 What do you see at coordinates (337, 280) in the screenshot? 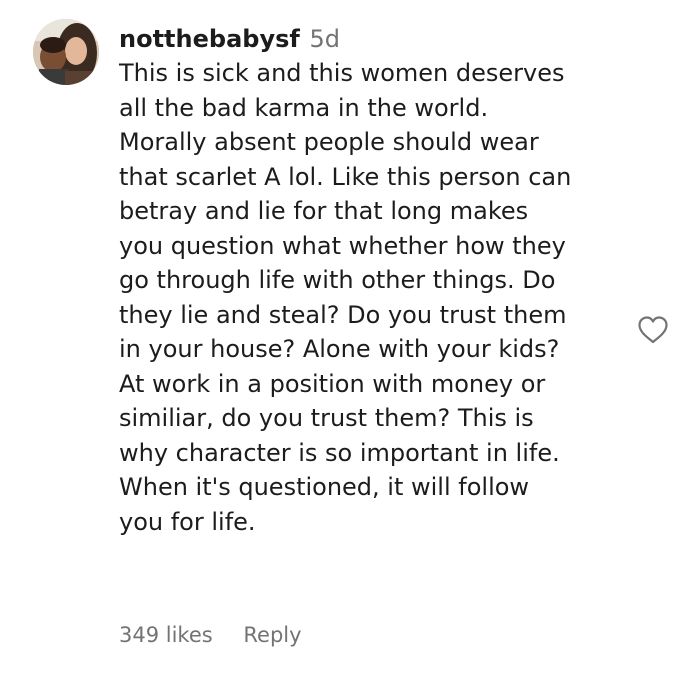
I see `comment-line: go through life with other things. Do` at bounding box center [337, 280].